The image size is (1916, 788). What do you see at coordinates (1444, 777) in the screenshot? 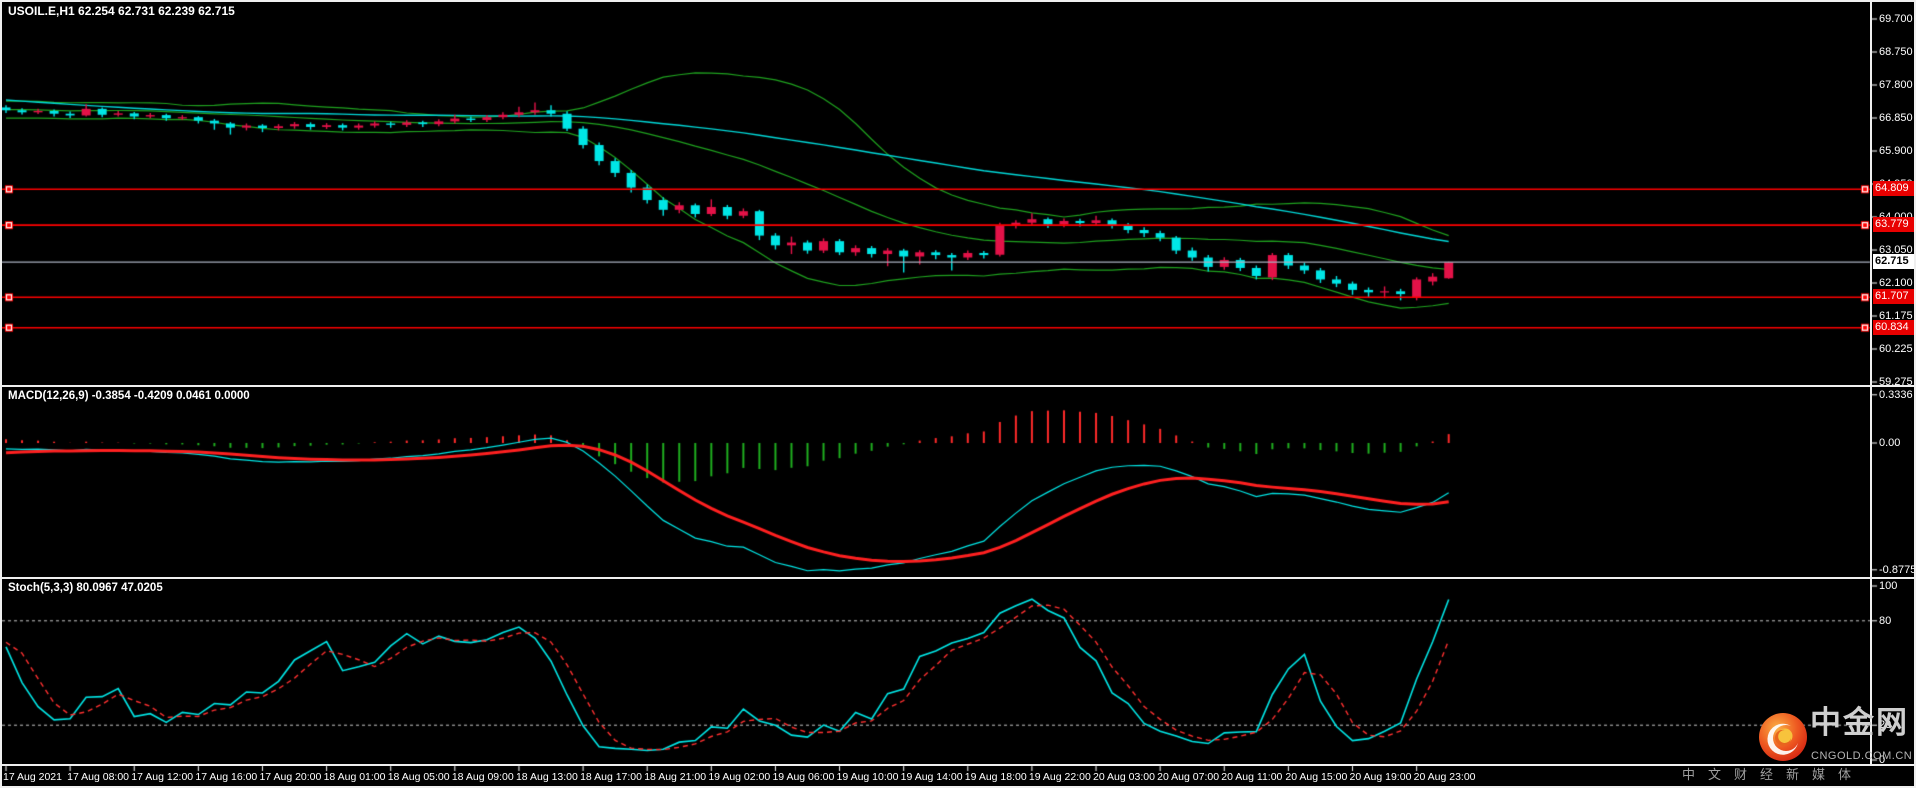
I see `time-axis-label: 20 Aug 23:00` at bounding box center [1444, 777].